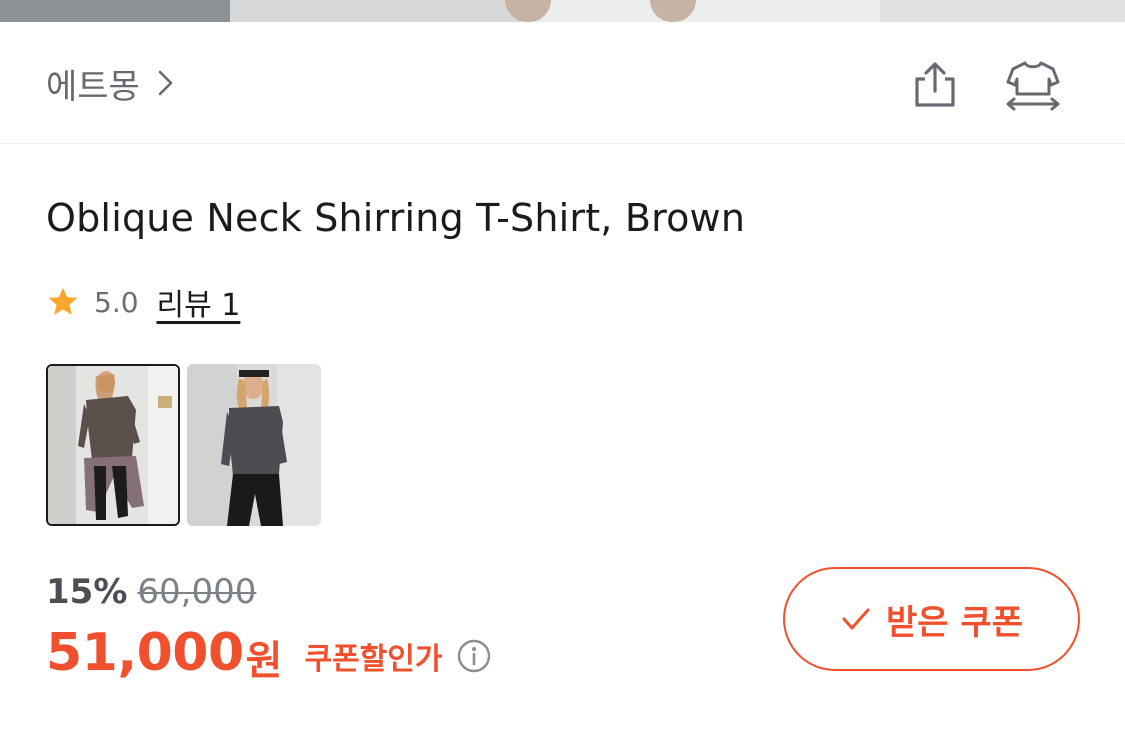 This screenshot has width=1125, height=743. I want to click on discount-rate: 15%, so click(87, 592).